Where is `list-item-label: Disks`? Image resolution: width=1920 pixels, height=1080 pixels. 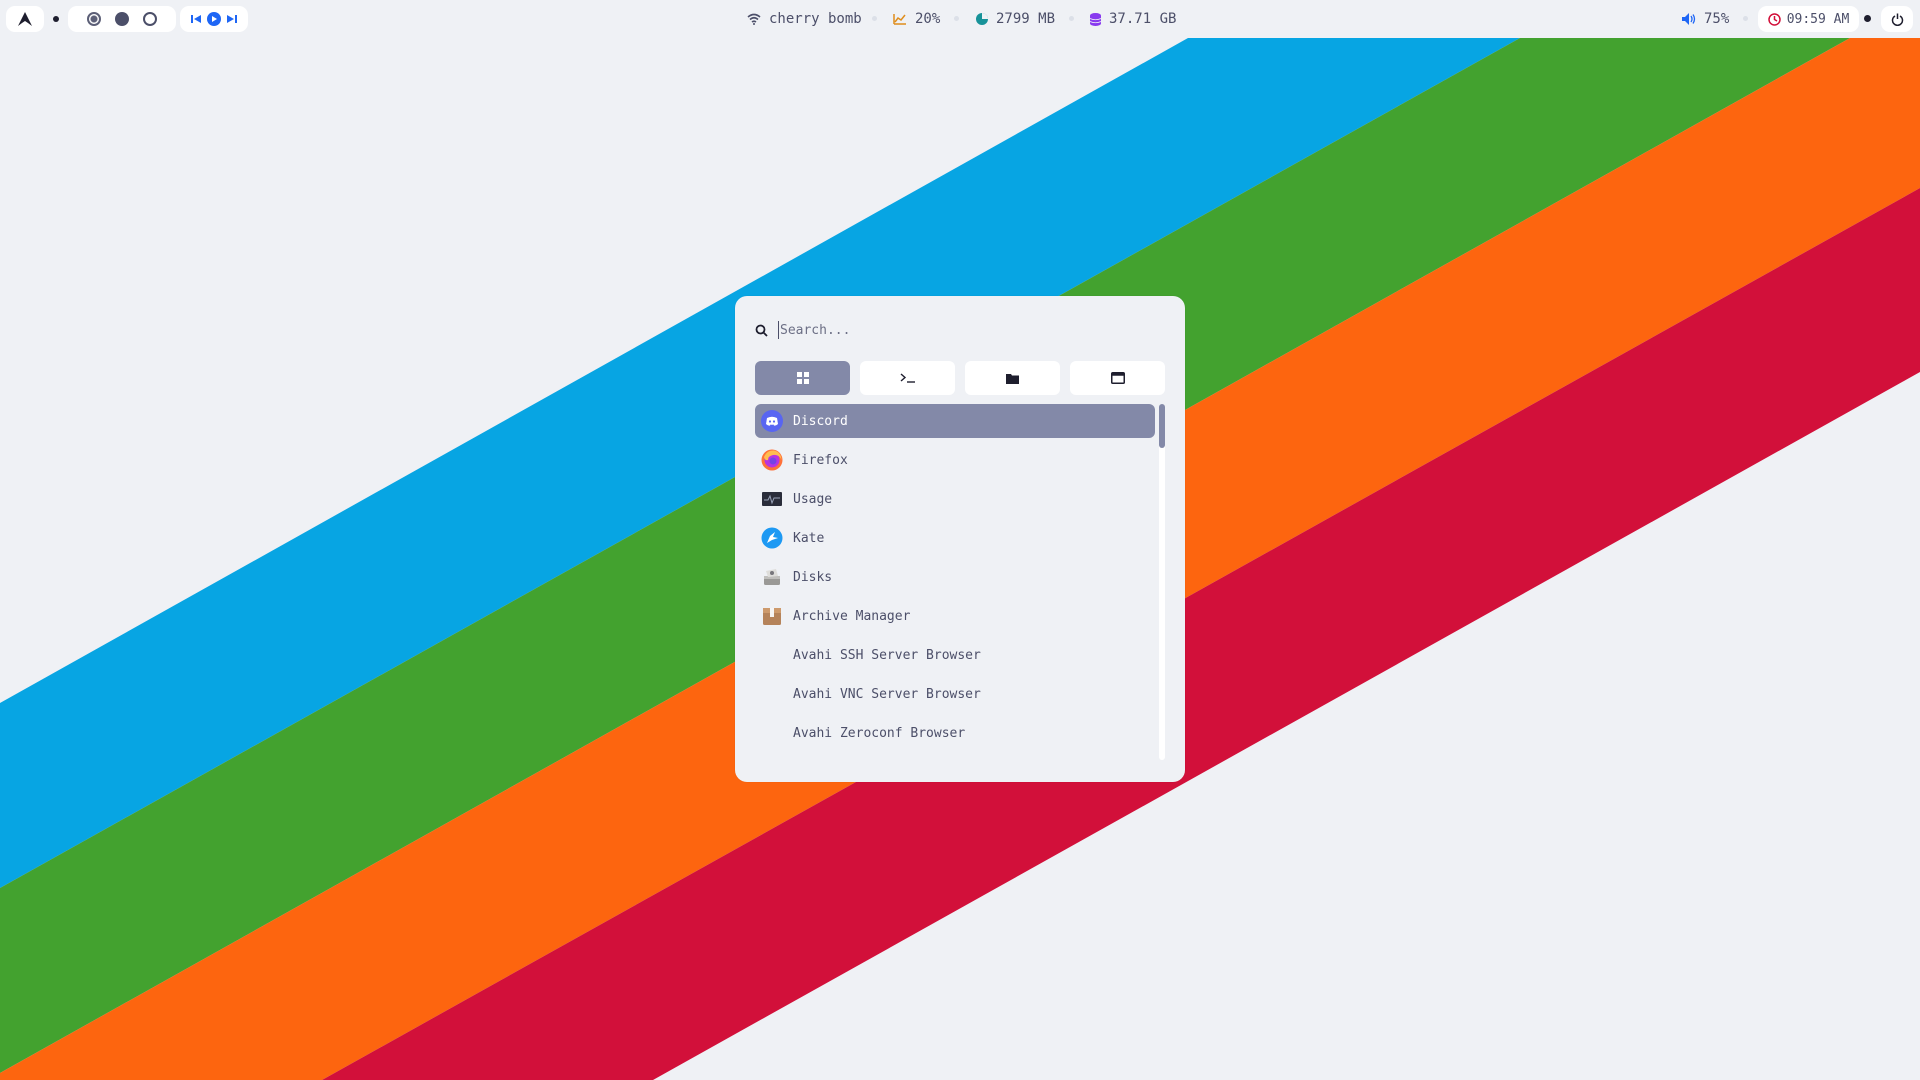
list-item-label: Disks is located at coordinates (813, 577).